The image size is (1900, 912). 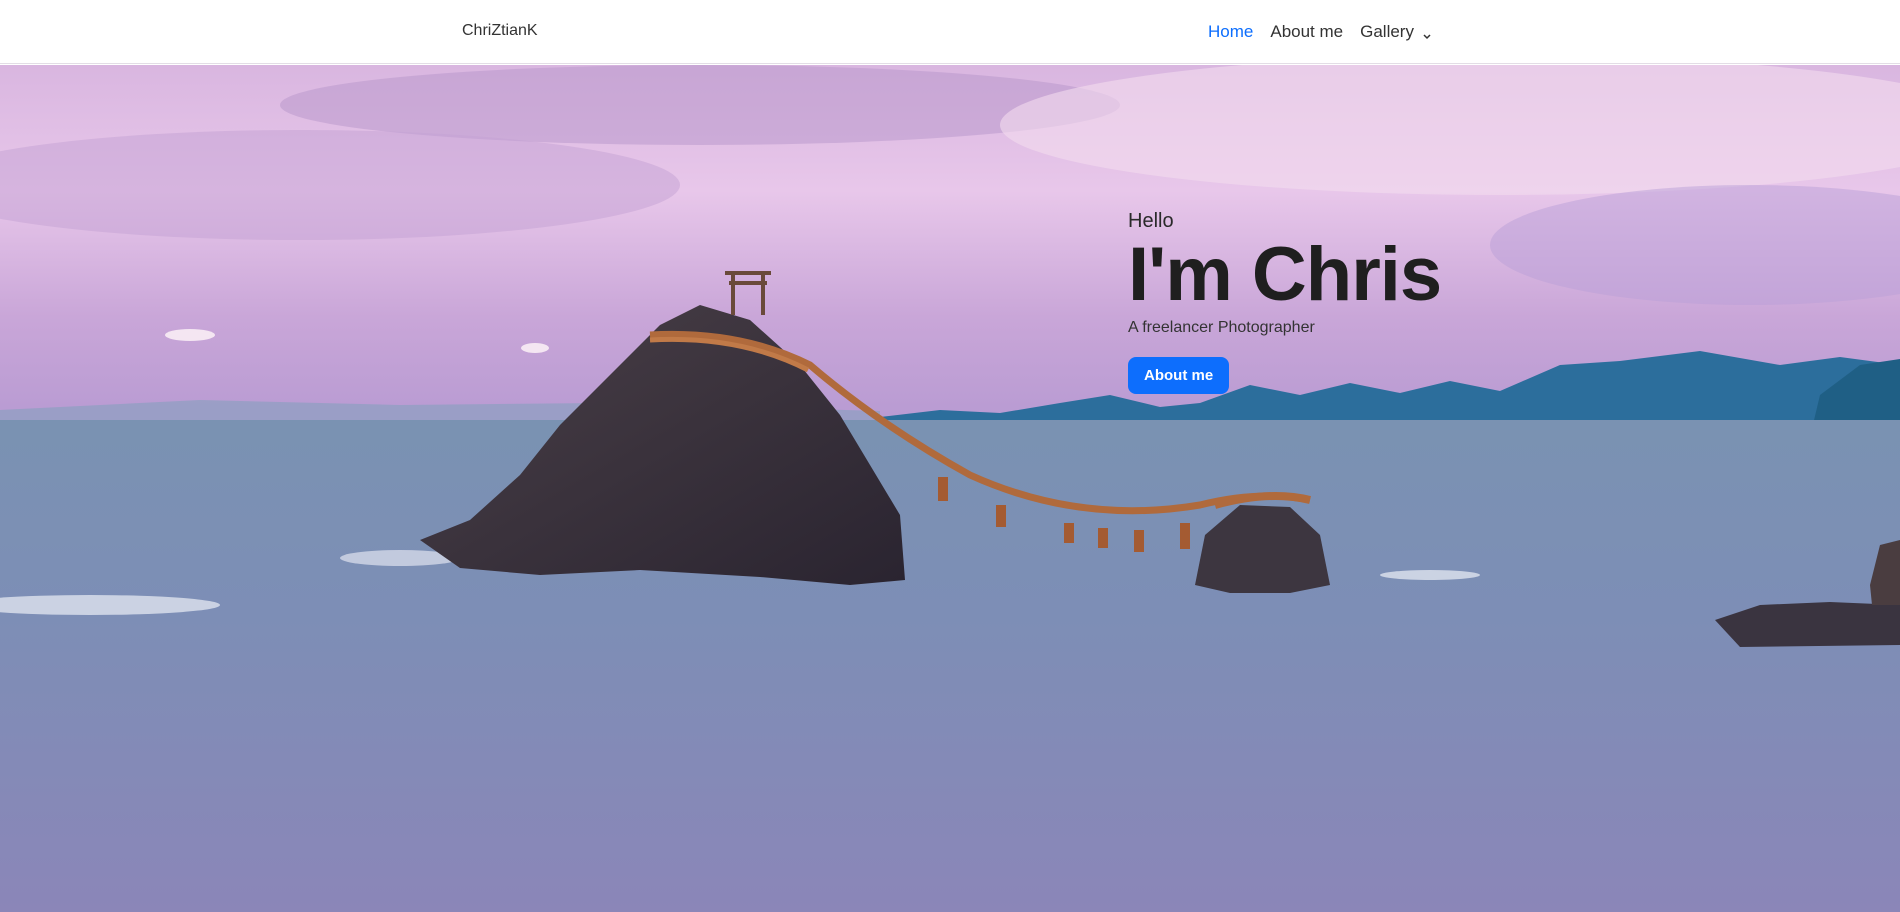 I want to click on nav-gallery-dropdown: Gallery, so click(x=1396, y=32).